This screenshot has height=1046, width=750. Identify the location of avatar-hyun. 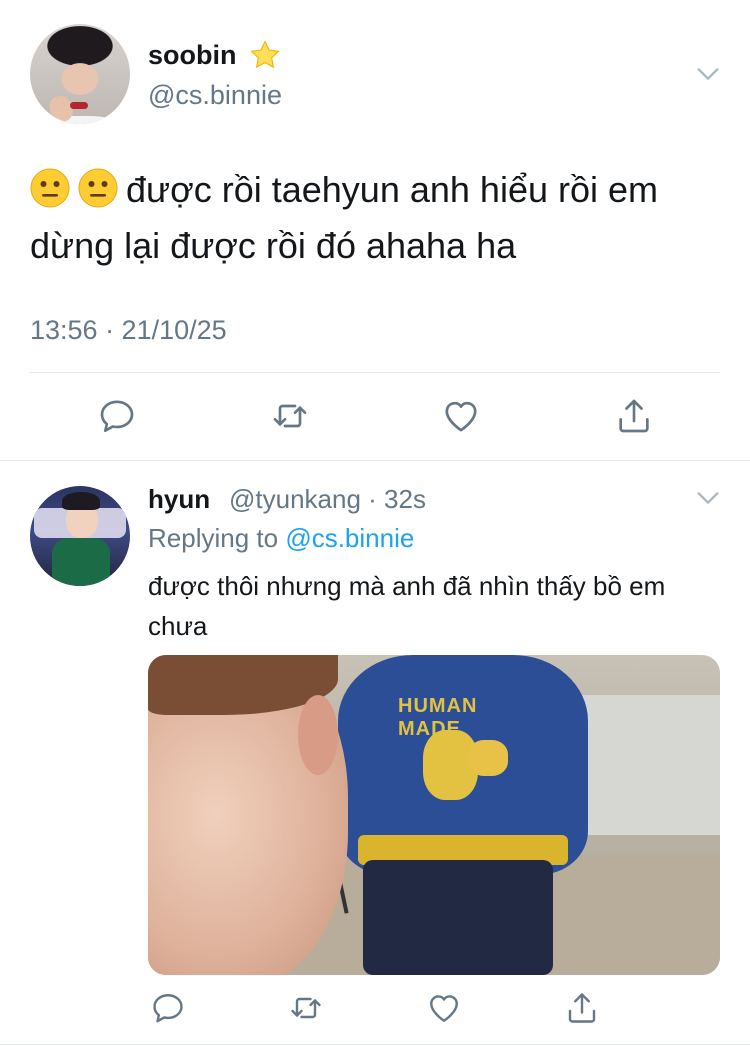
(80, 536).